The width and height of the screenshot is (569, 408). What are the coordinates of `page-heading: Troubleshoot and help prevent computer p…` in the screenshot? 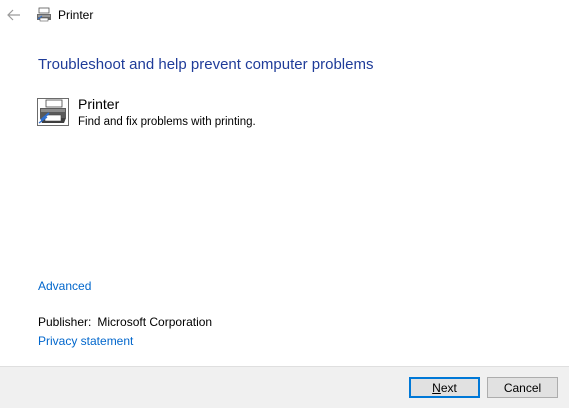 It's located at (206, 64).